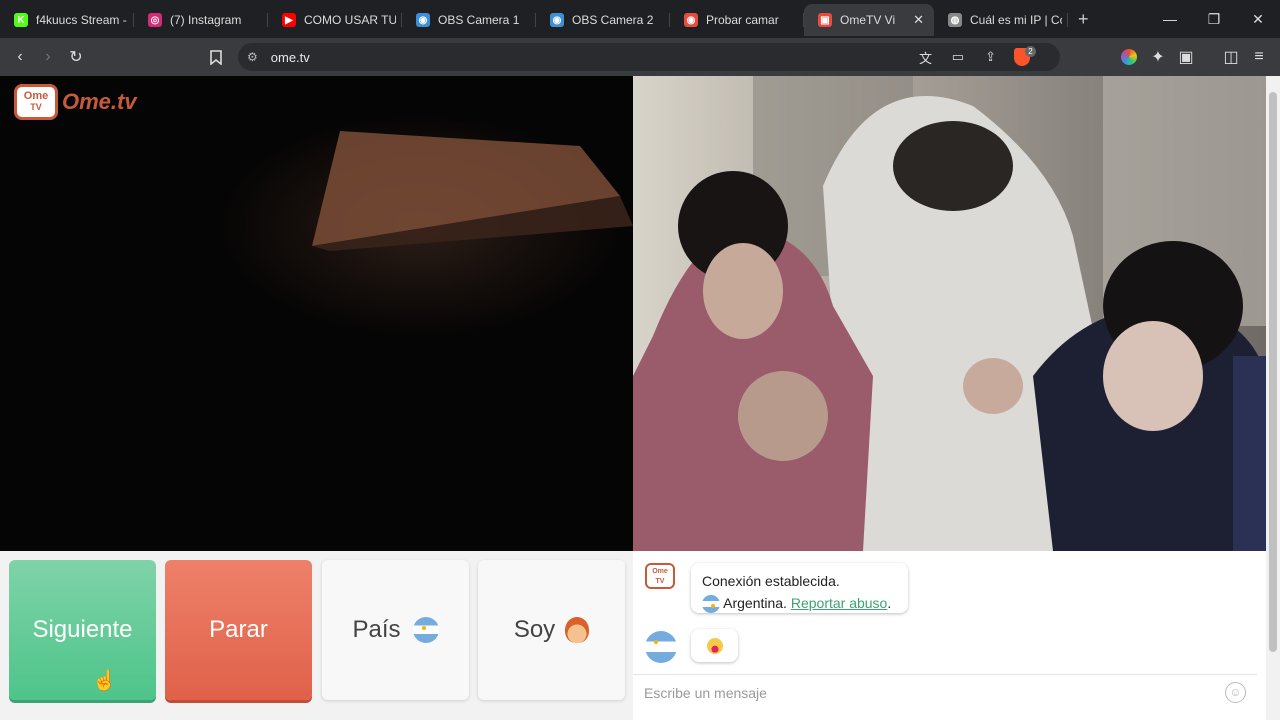 This screenshot has width=1280, height=720. I want to click on tab-favicon-icon: ▣, so click(825, 20).